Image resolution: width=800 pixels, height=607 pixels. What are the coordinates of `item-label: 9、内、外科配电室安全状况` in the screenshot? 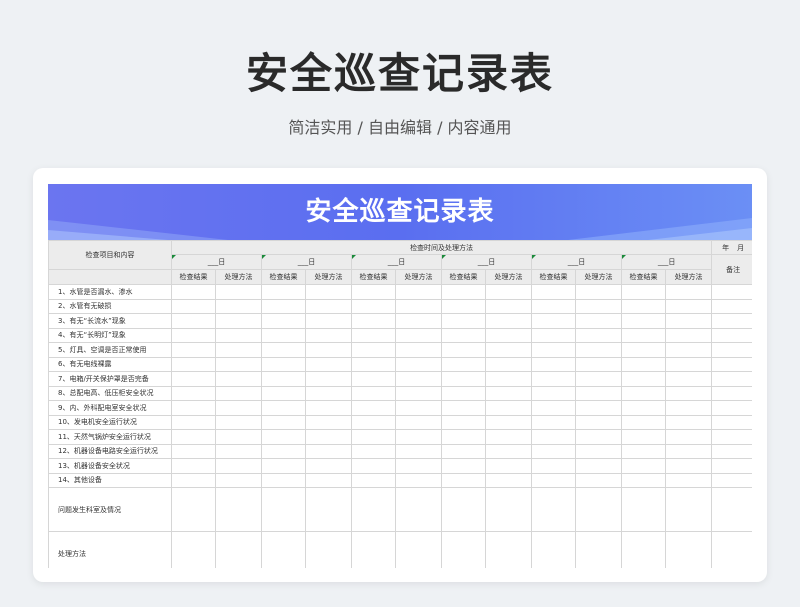 It's located at (110, 408).